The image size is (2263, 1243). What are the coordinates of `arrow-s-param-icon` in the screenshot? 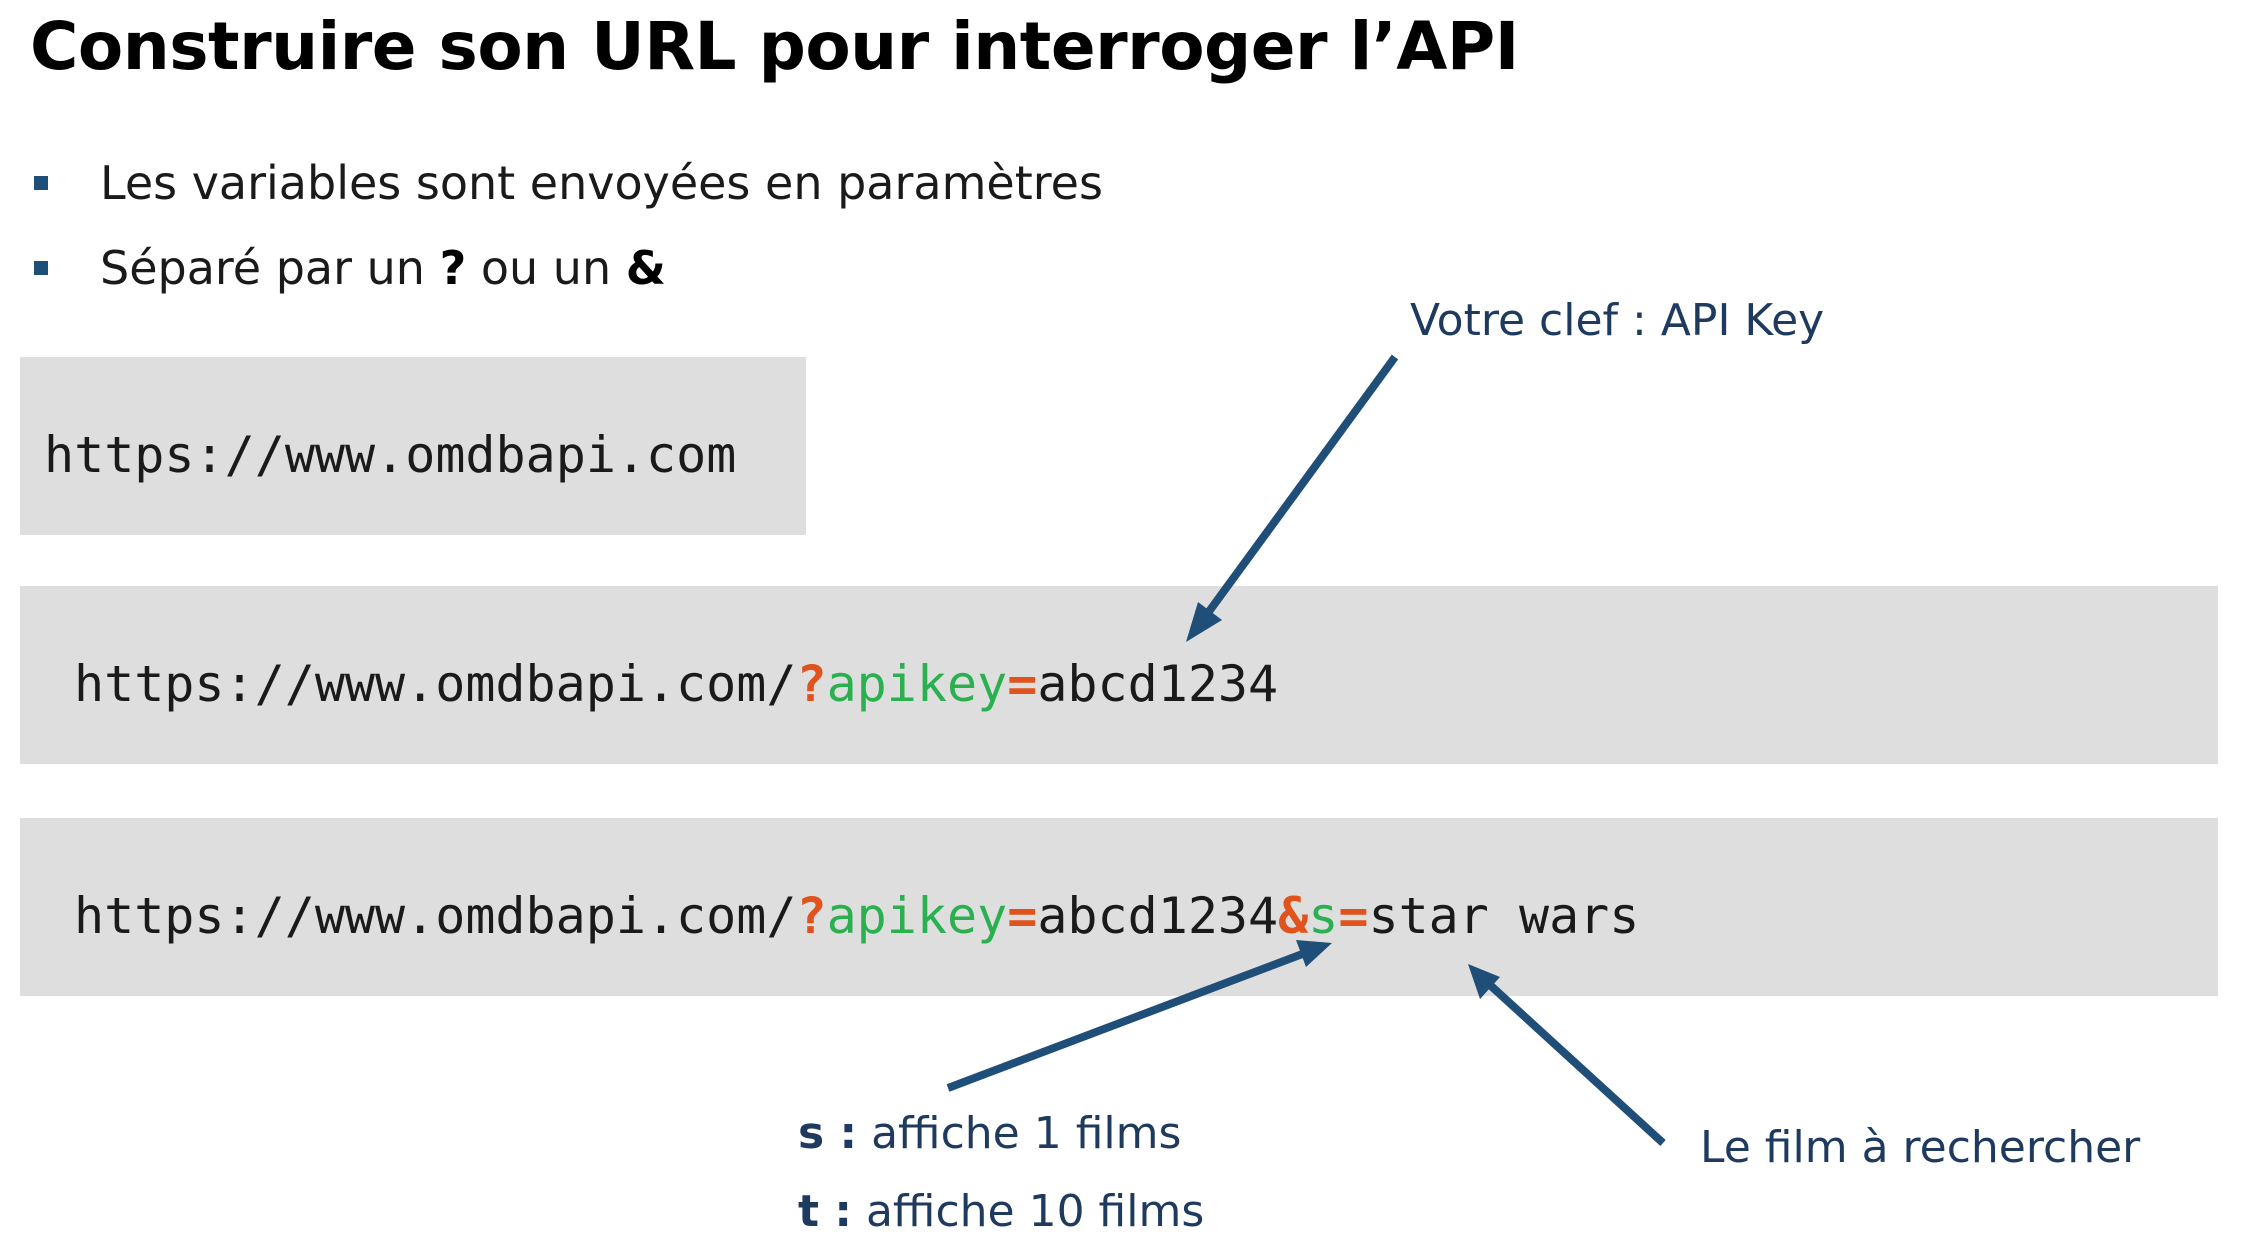 It's located at (1139, 1016).